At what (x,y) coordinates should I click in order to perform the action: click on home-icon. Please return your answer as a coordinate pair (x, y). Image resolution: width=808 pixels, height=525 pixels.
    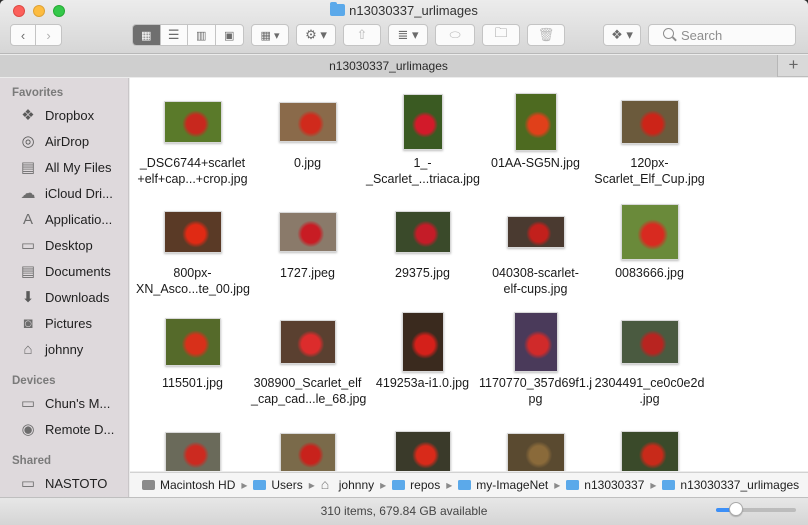
    Looking at the image, I should click on (327, 484).